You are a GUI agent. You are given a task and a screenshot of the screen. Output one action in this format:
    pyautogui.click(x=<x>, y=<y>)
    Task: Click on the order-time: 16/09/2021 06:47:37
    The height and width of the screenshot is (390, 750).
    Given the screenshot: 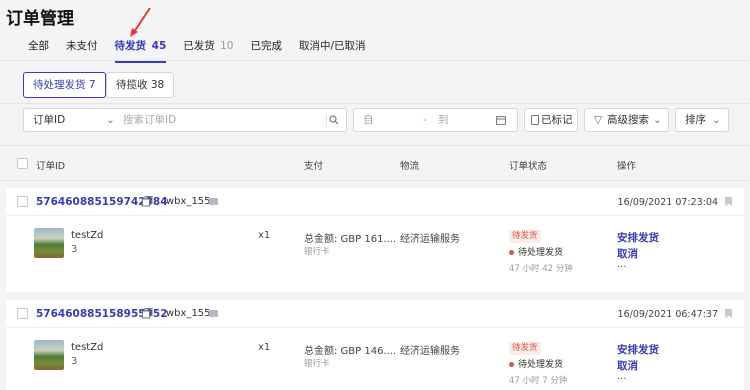 What is the action you would take?
    pyautogui.click(x=667, y=314)
    